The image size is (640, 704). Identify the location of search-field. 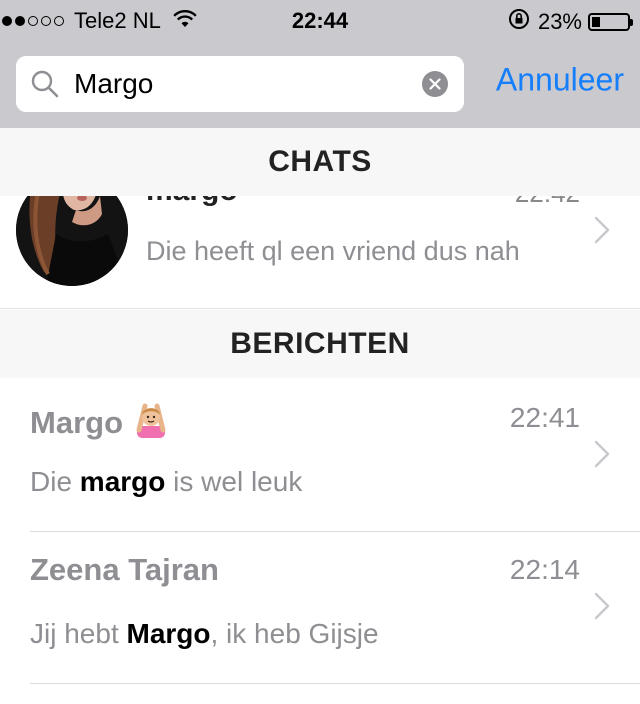
(240, 84).